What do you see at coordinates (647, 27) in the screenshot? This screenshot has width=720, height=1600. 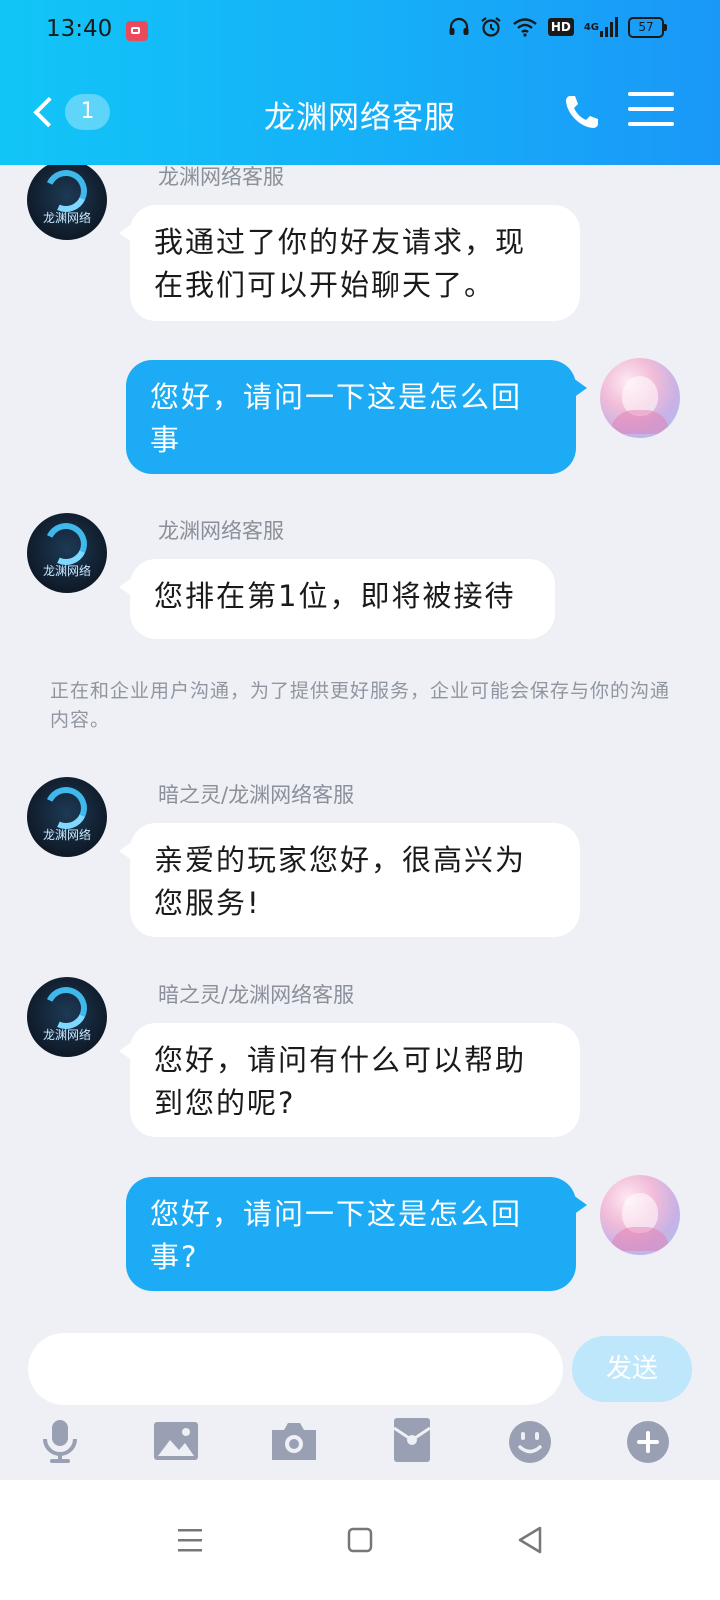 I see `battery-icon: 57` at bounding box center [647, 27].